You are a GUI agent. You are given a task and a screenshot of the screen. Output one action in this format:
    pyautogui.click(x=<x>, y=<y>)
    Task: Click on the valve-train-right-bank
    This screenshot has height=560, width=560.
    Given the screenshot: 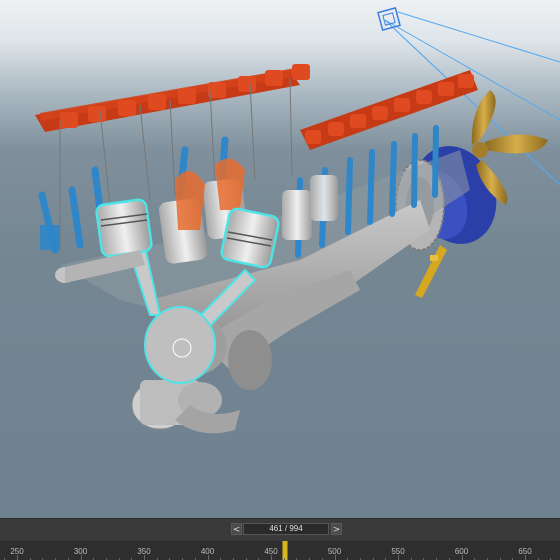 What is the action you would take?
    pyautogui.click(x=389, y=110)
    